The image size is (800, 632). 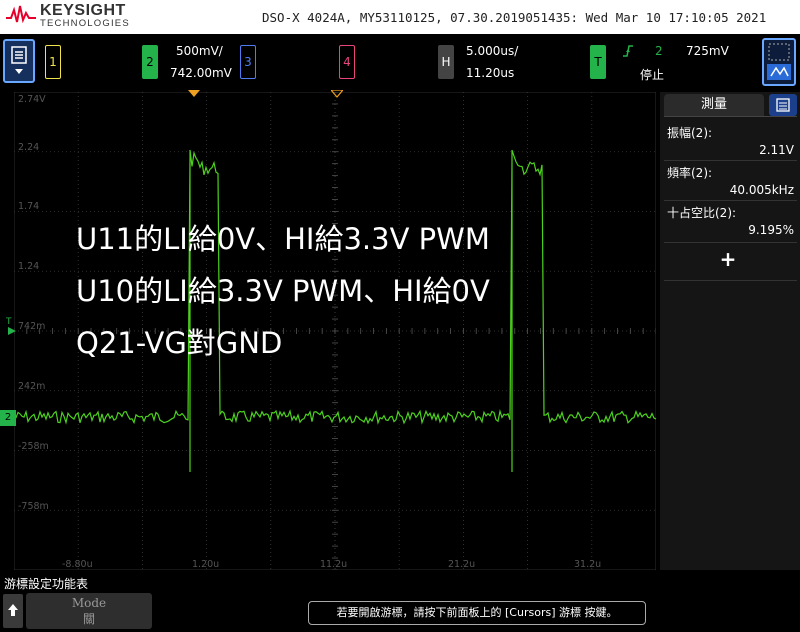 I want to click on mode-softkey-value: 關, so click(x=88, y=619).